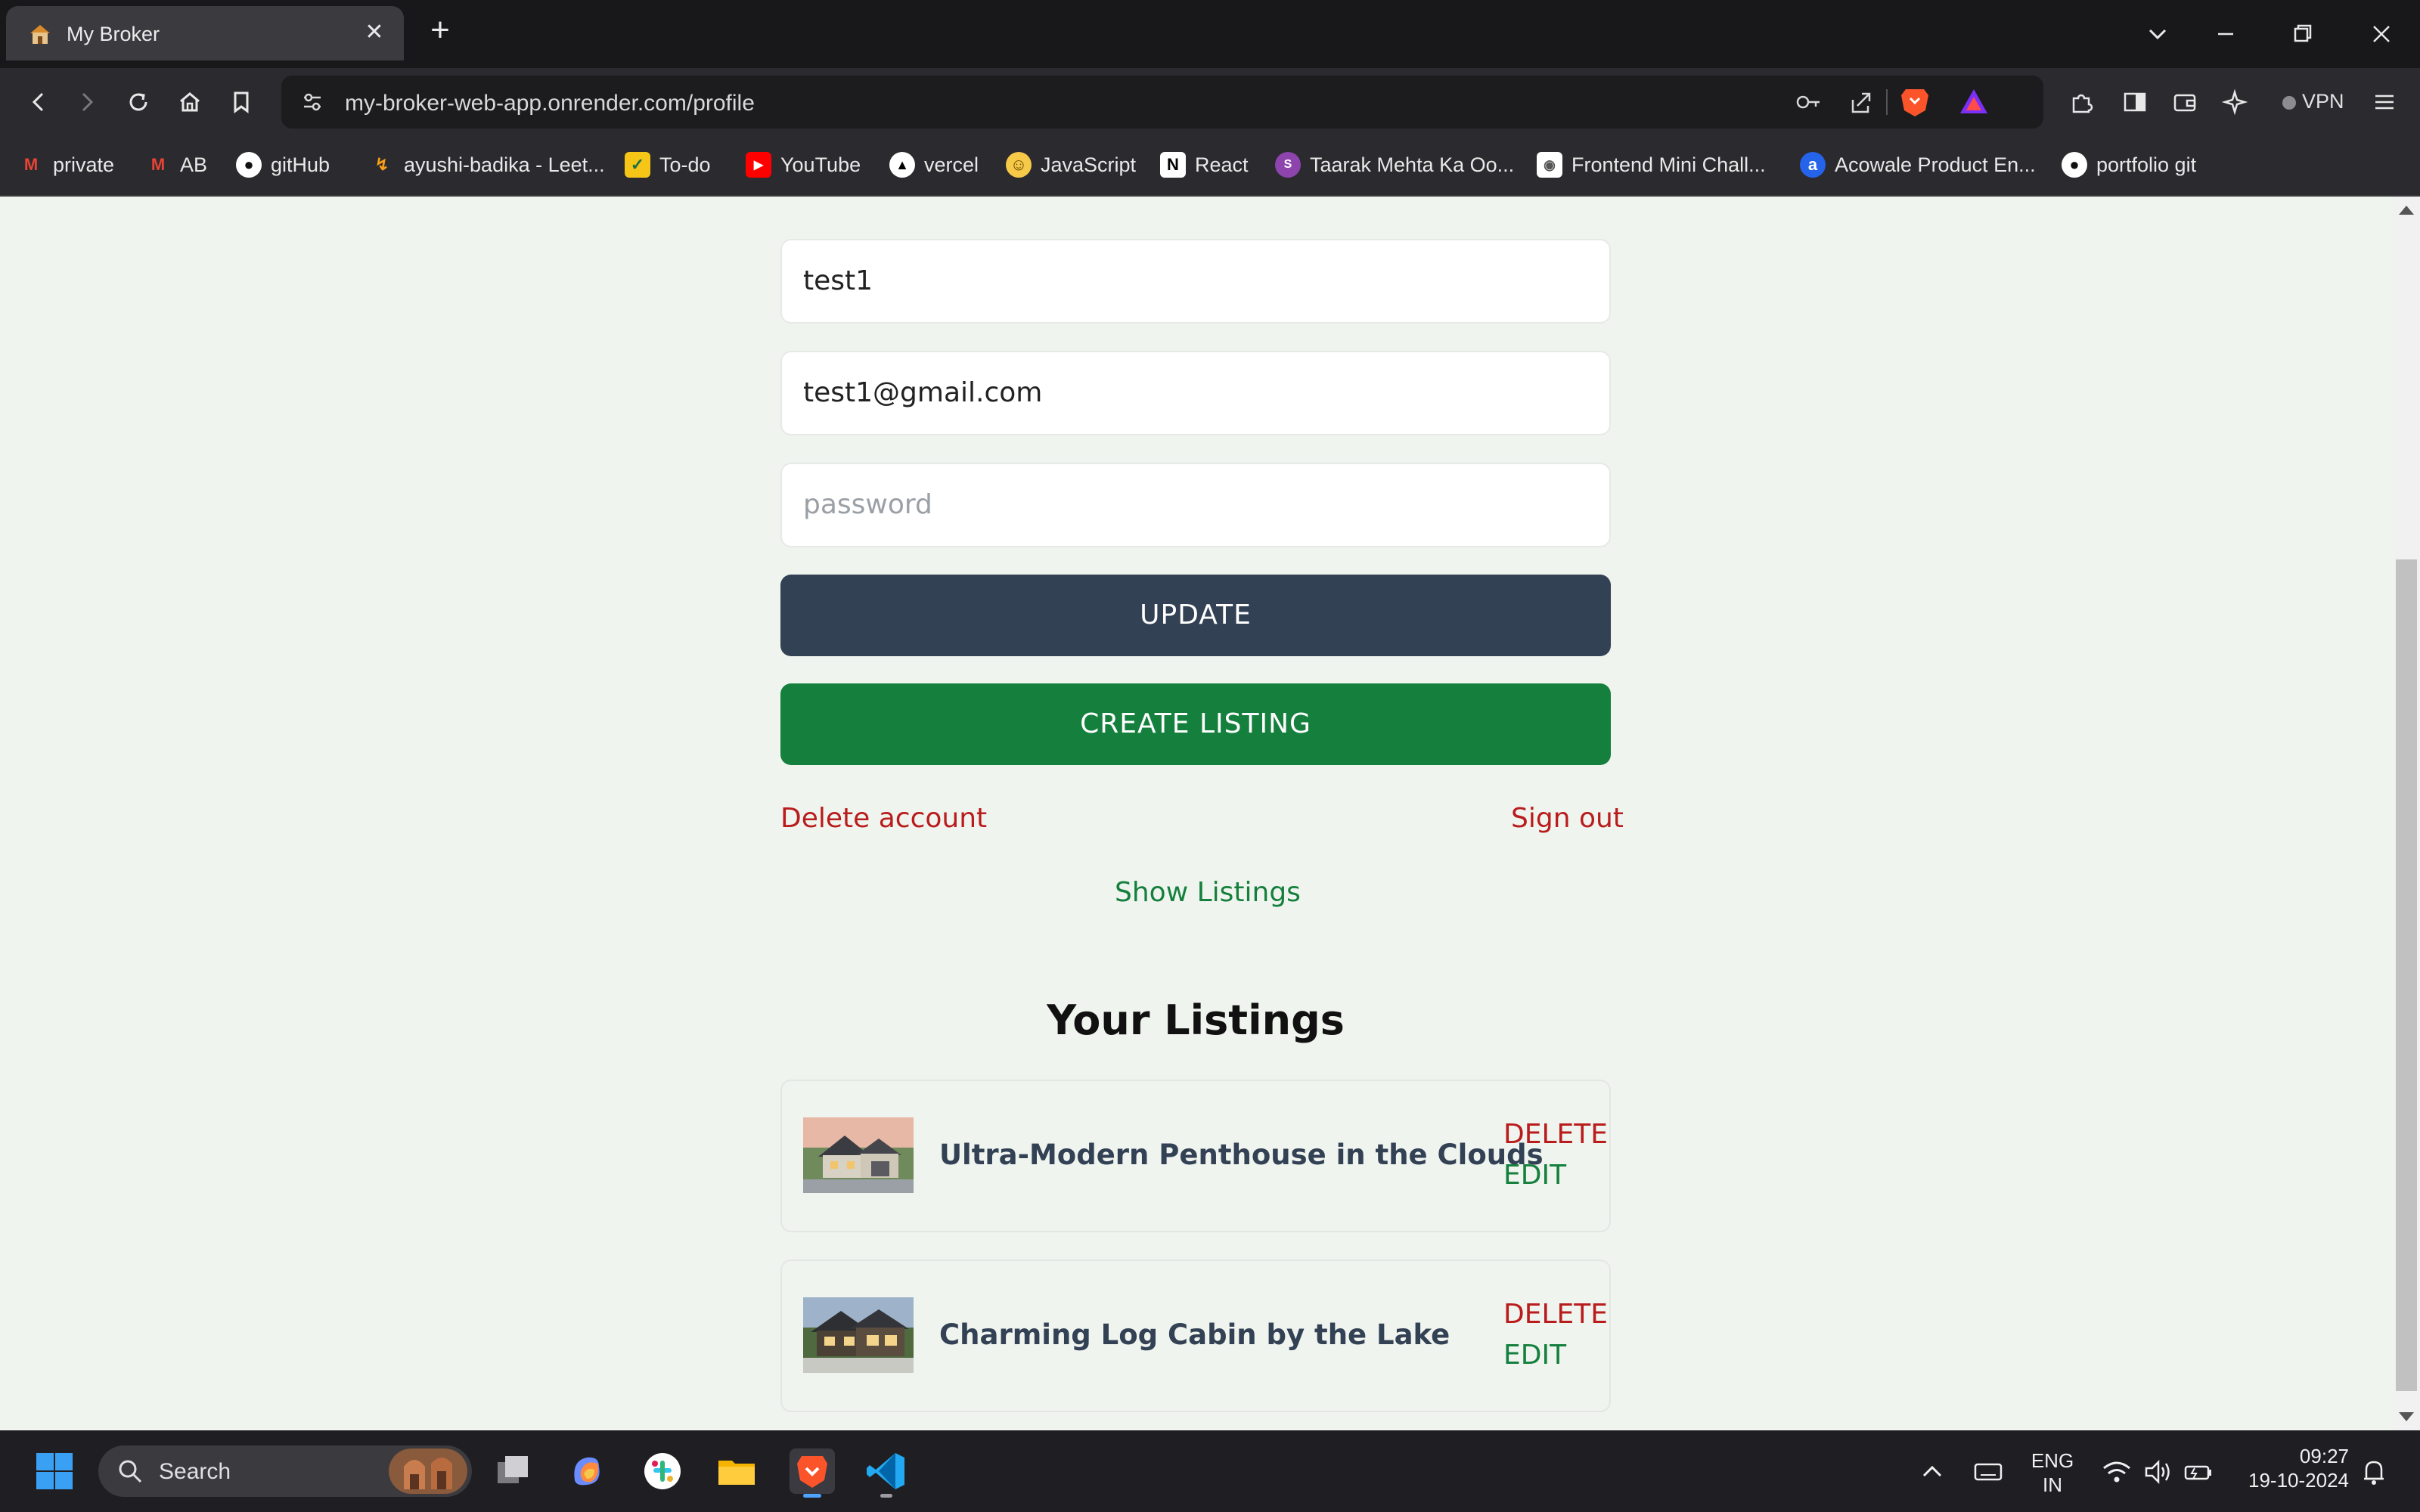 The image size is (2420, 1512). What do you see at coordinates (1988, 1472) in the screenshot?
I see `keyboard-icon` at bounding box center [1988, 1472].